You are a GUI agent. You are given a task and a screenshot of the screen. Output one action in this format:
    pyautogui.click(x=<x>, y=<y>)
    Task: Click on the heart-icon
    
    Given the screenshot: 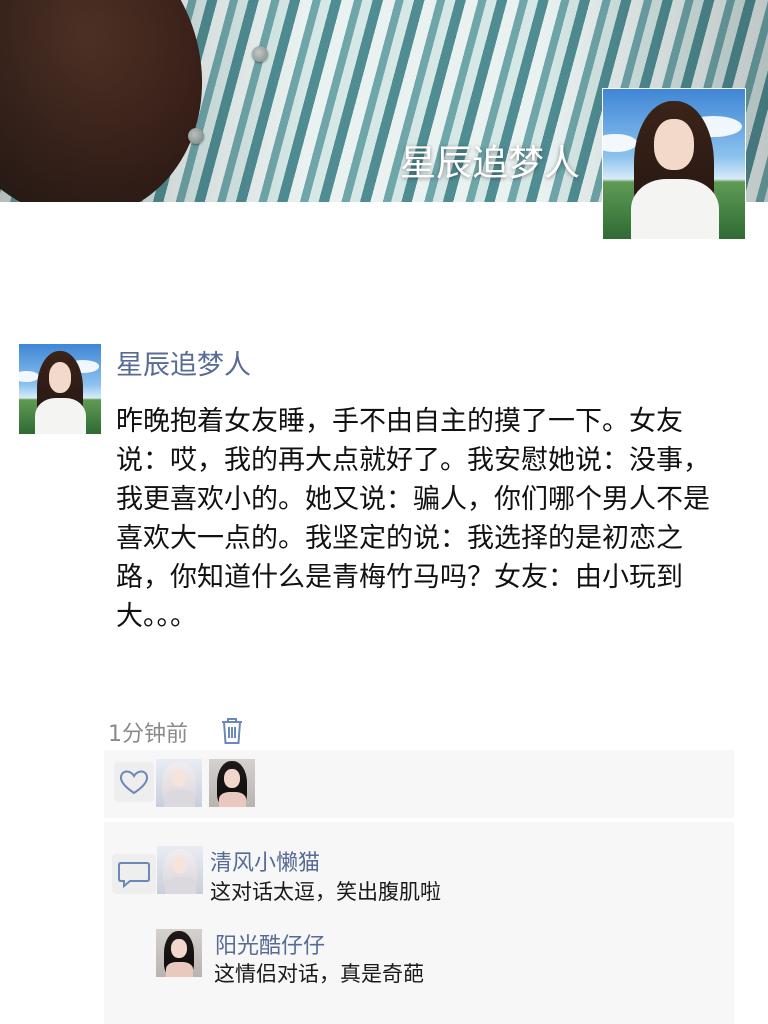 What is the action you would take?
    pyautogui.click(x=134, y=782)
    